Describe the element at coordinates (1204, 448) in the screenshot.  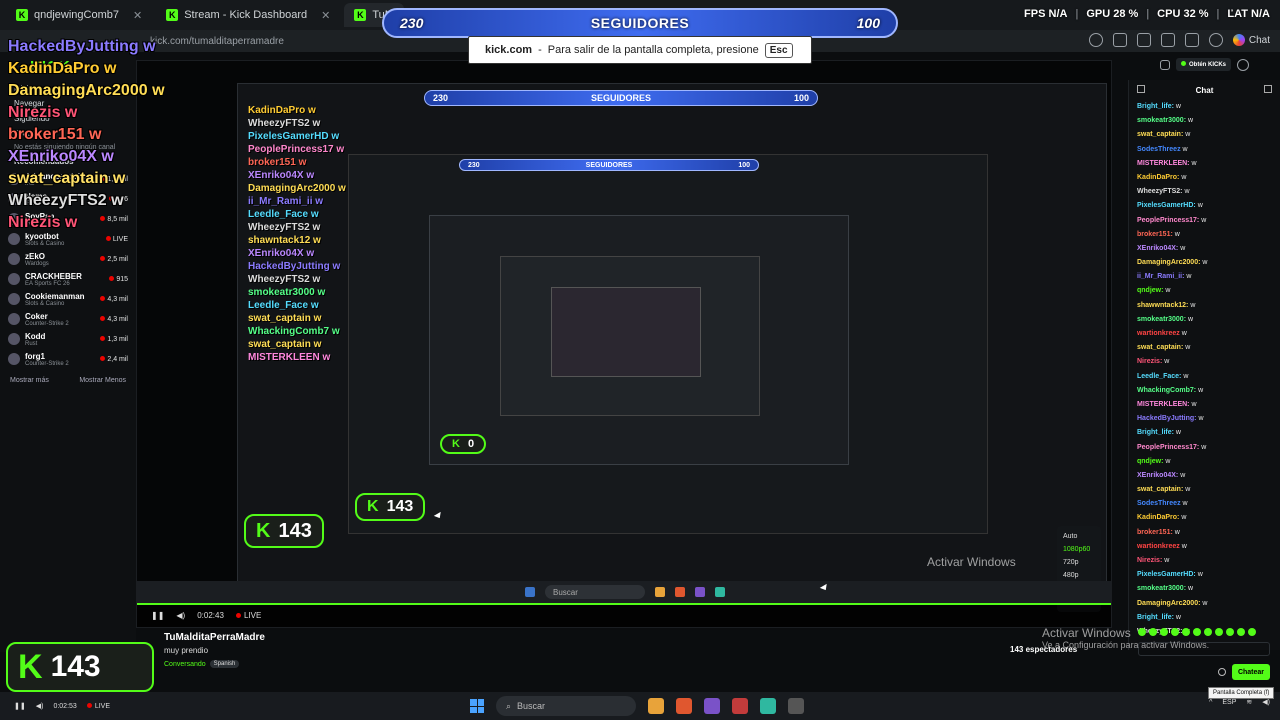
I see `chat-message: PeoplePrincess17: w` at that location.